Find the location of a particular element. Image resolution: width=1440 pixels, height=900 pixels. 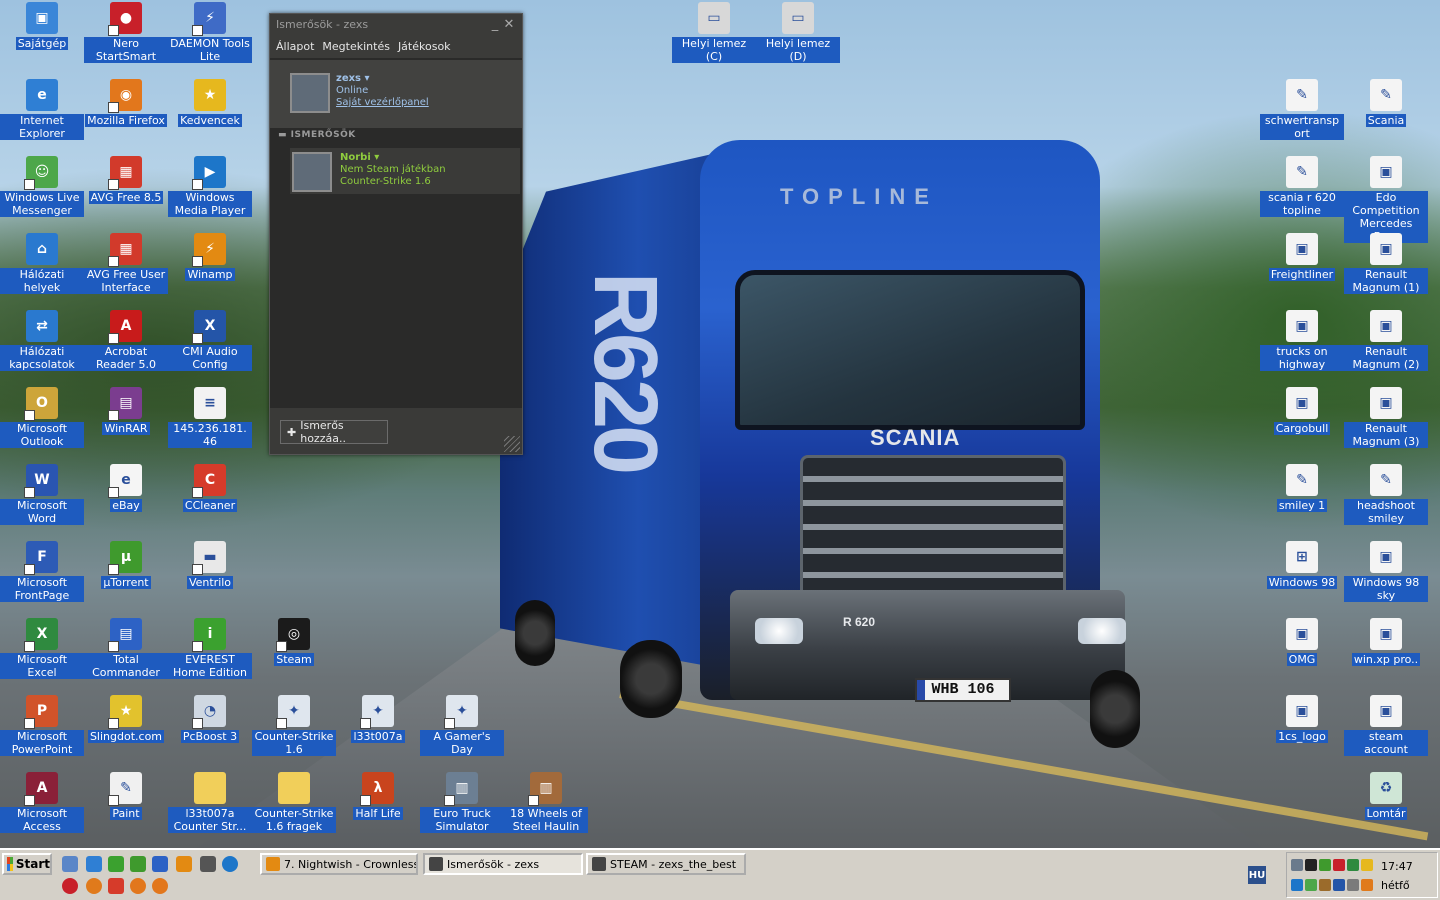

desktop-icon-schwert: ✎ schwertransport is located at coordinates (1302, 109).